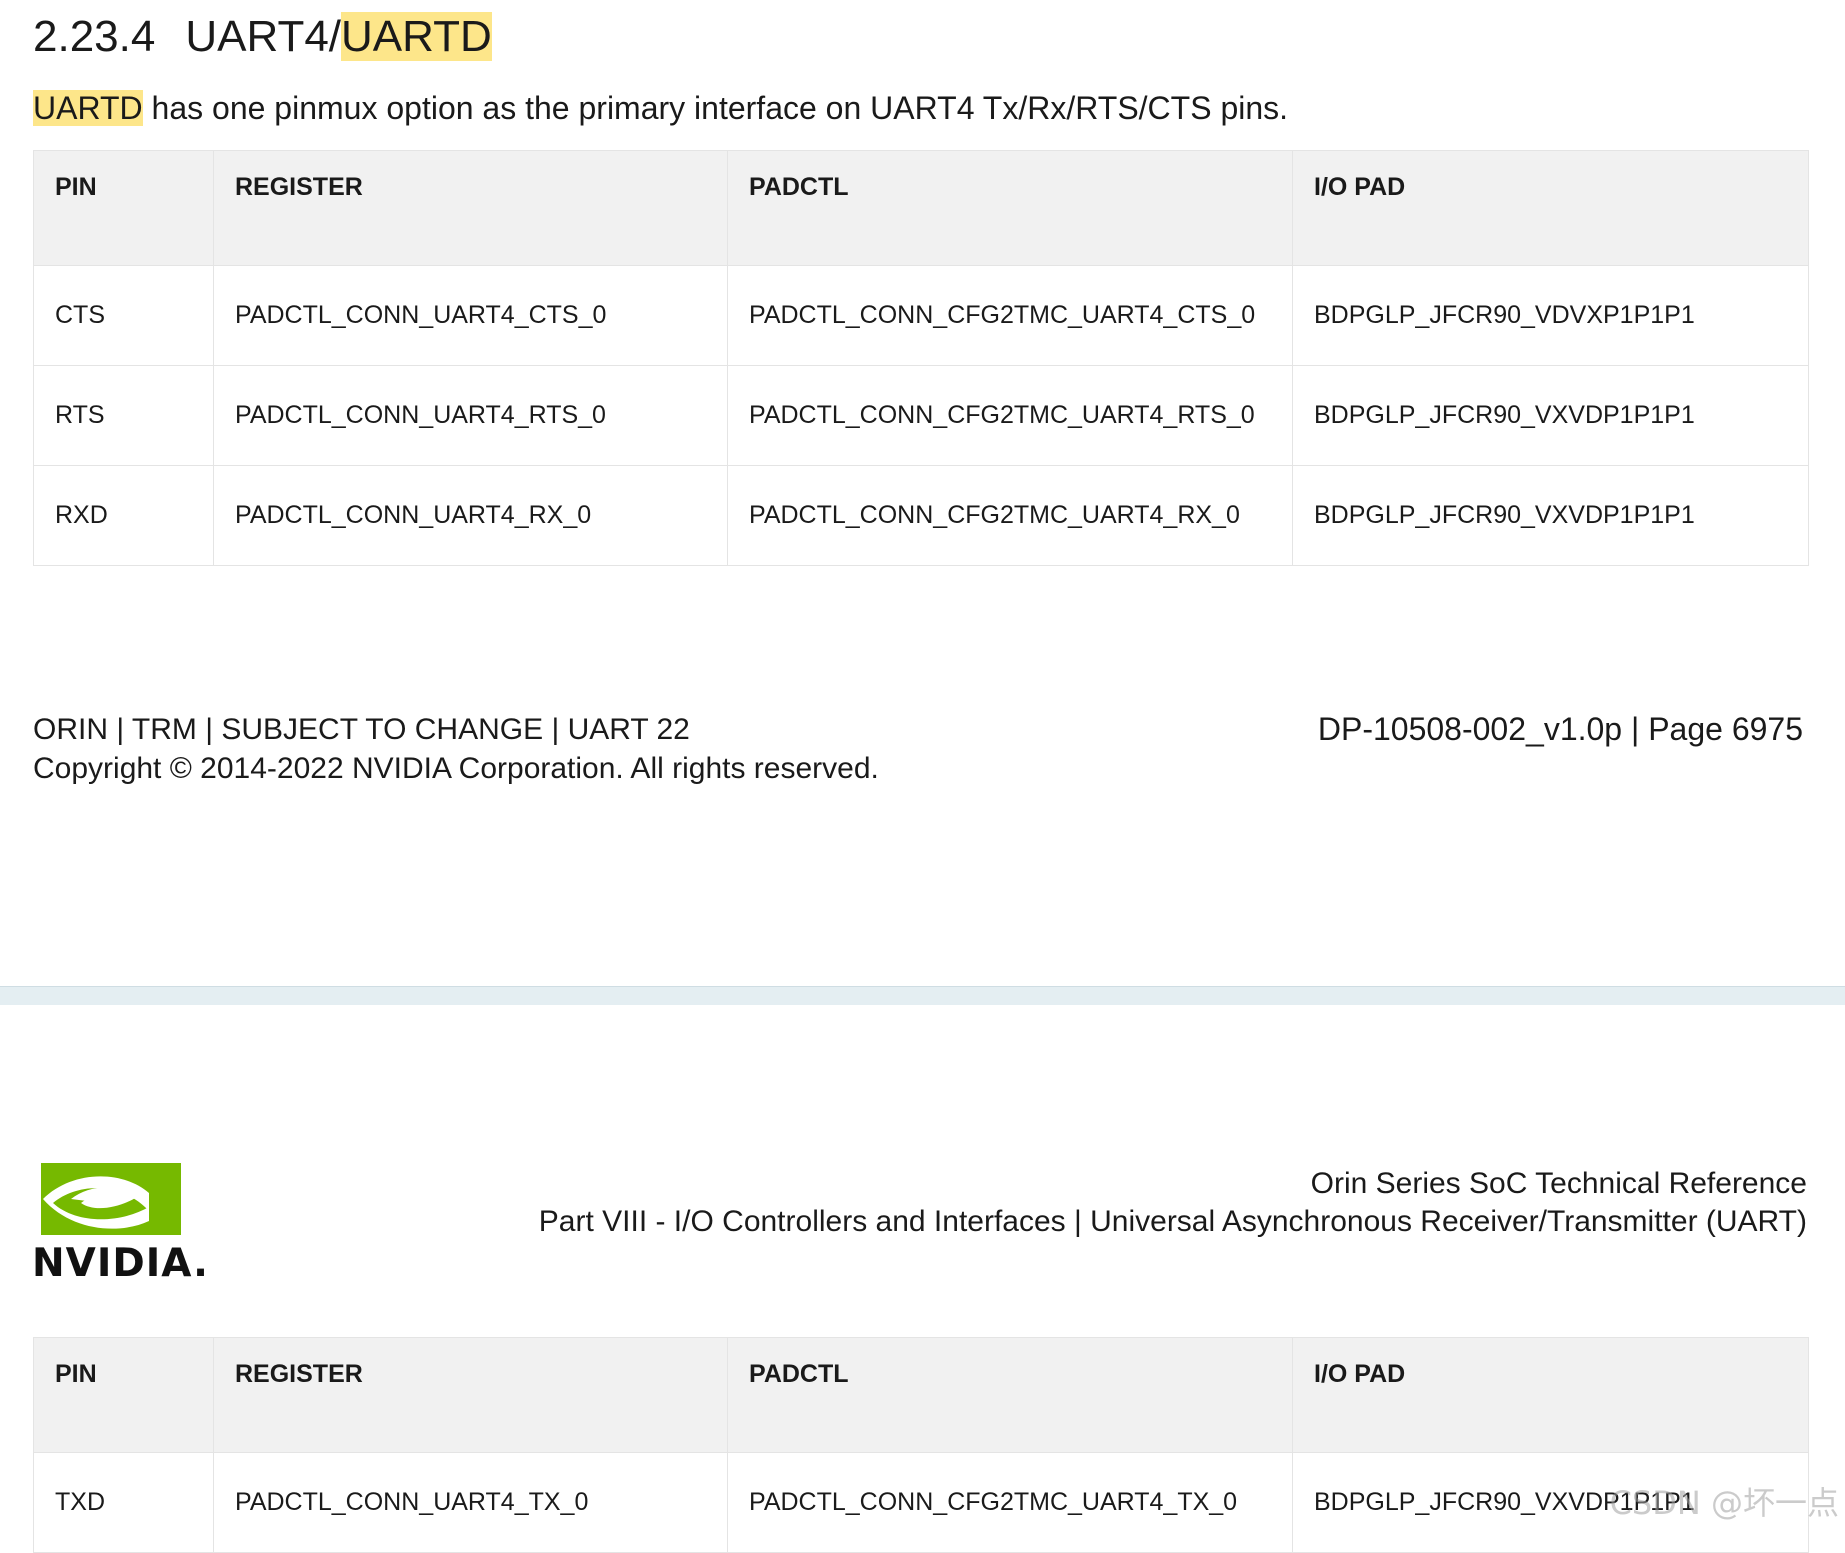 The height and width of the screenshot is (1553, 1845). I want to click on cell-register: PADCTL_CONN_UART4_CTS_0, so click(470, 315).